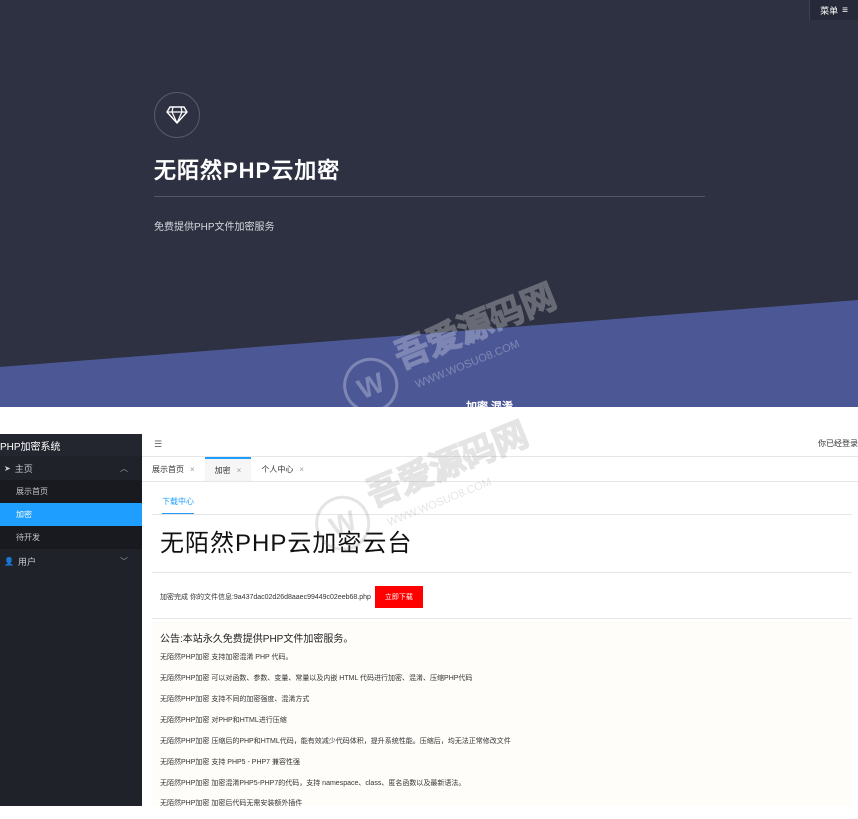 Image resolution: width=858 pixels, height=819 pixels. What do you see at coordinates (158, 444) in the screenshot?
I see `fold-menu-icon: ☰` at bounding box center [158, 444].